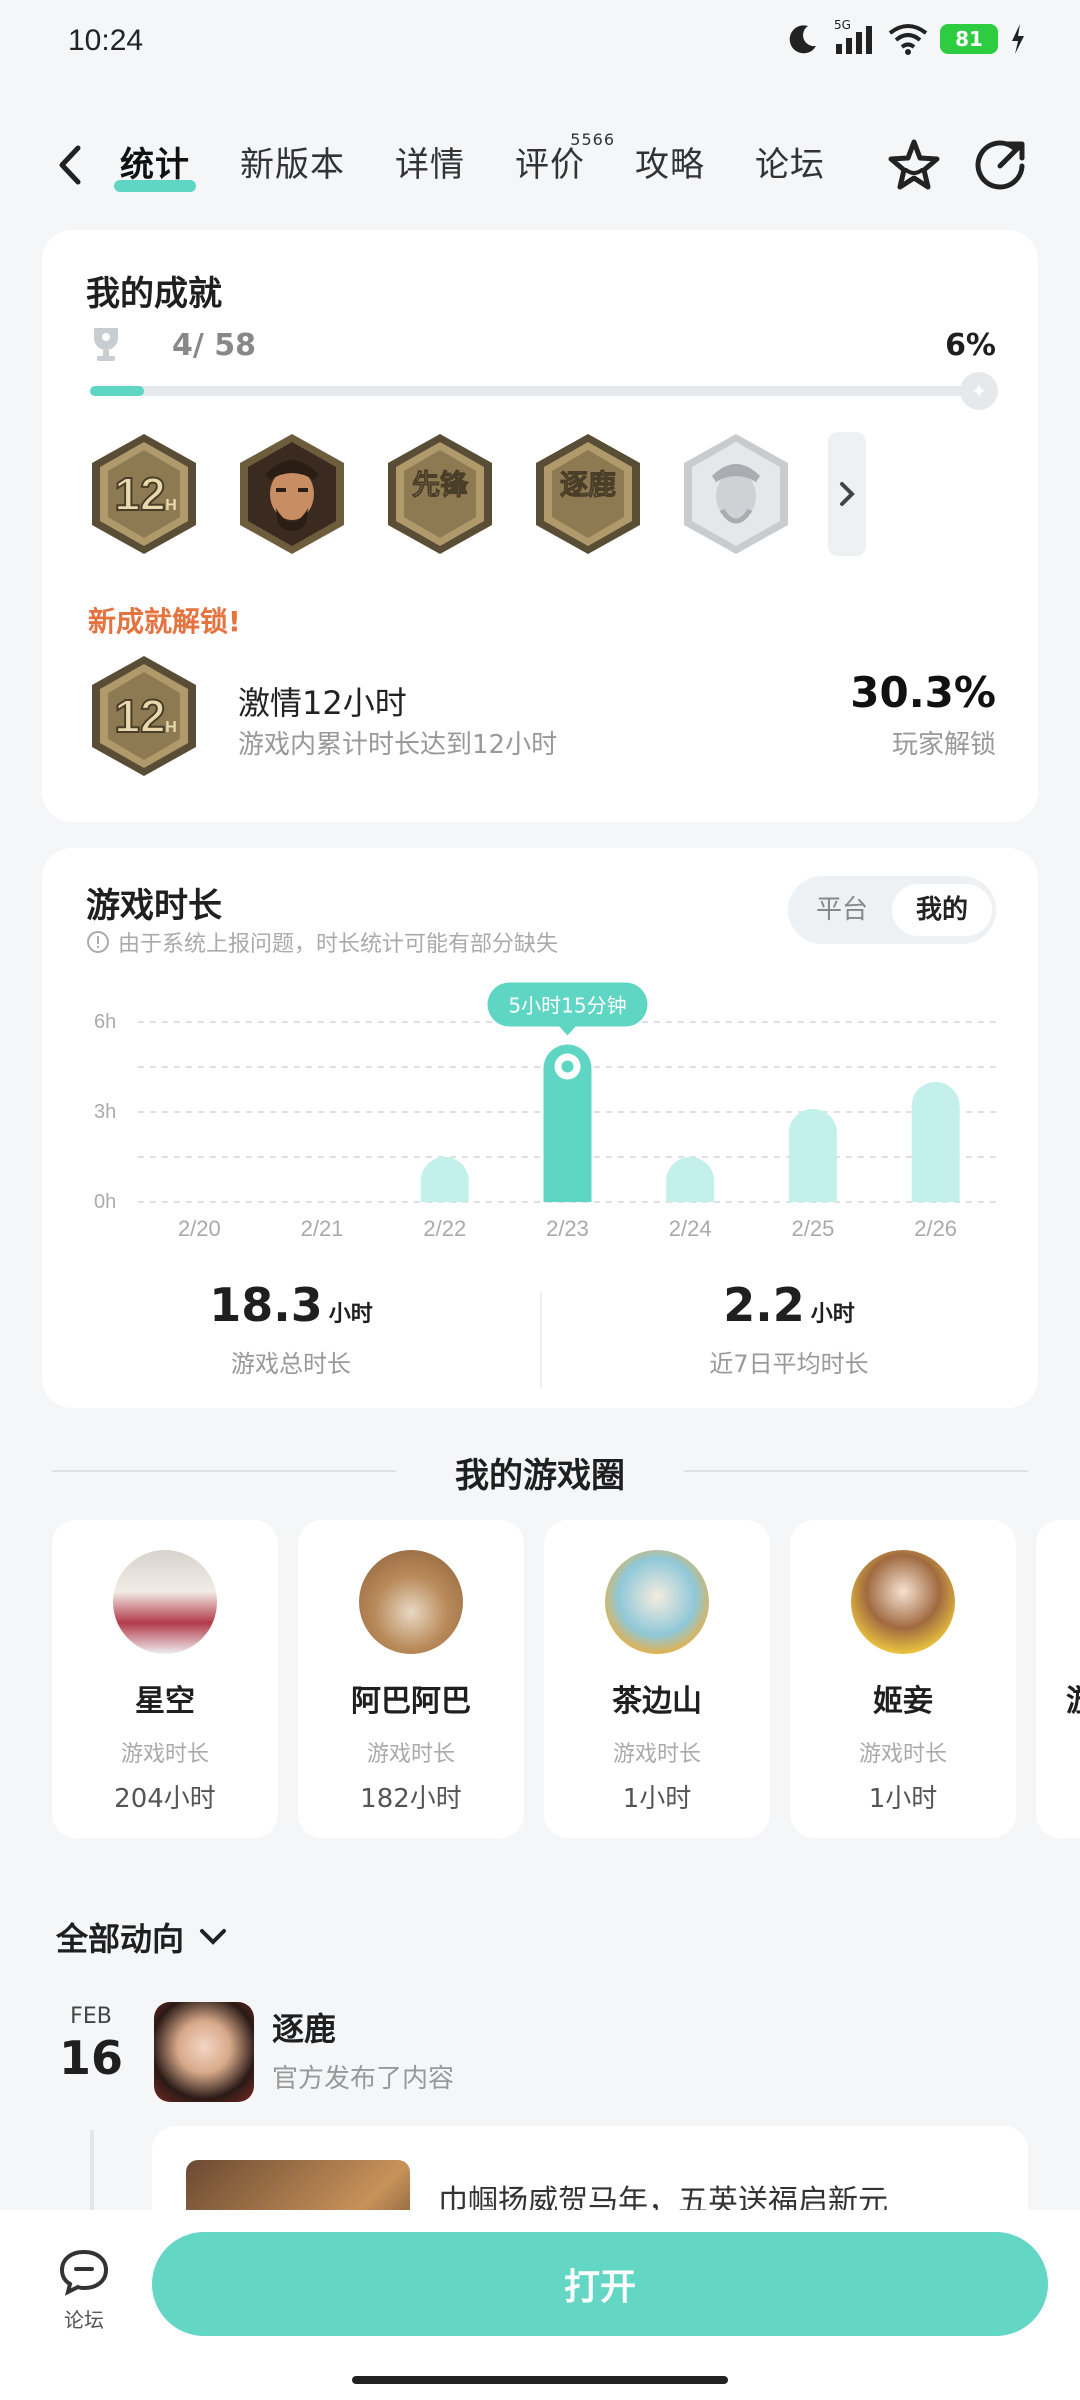  I want to click on badge-pioneer-icon: 先锋, so click(440, 494).